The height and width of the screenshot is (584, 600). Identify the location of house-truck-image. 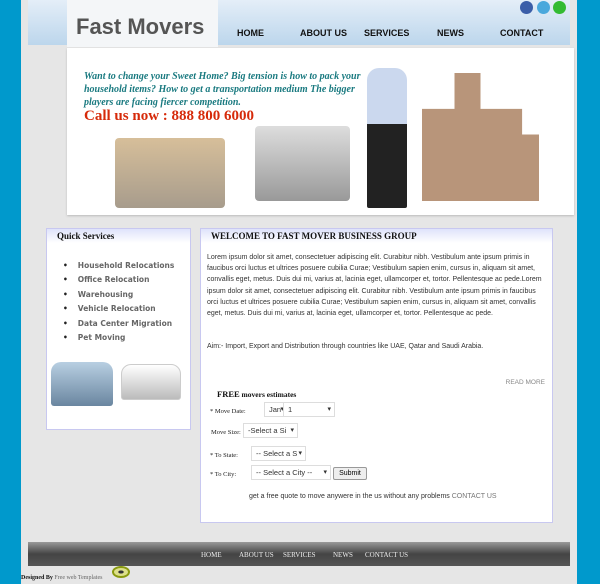
(170, 173).